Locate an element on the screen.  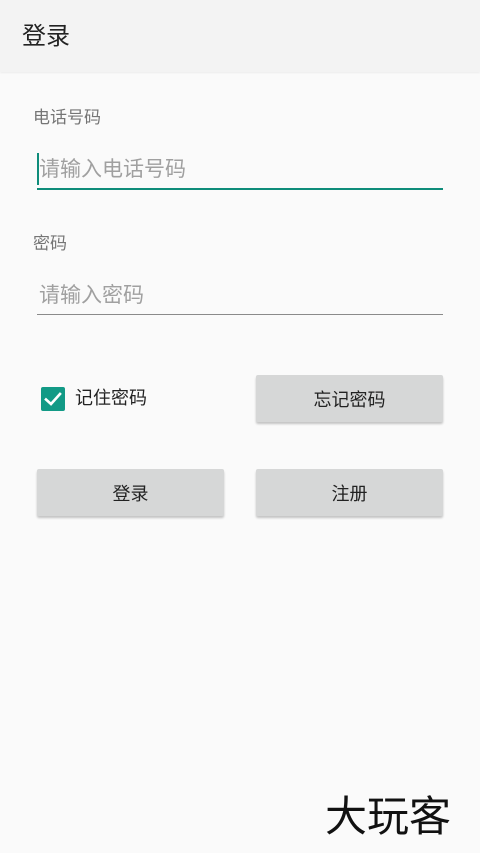
forgot-password-button: 忘记密码 is located at coordinates (349, 398).